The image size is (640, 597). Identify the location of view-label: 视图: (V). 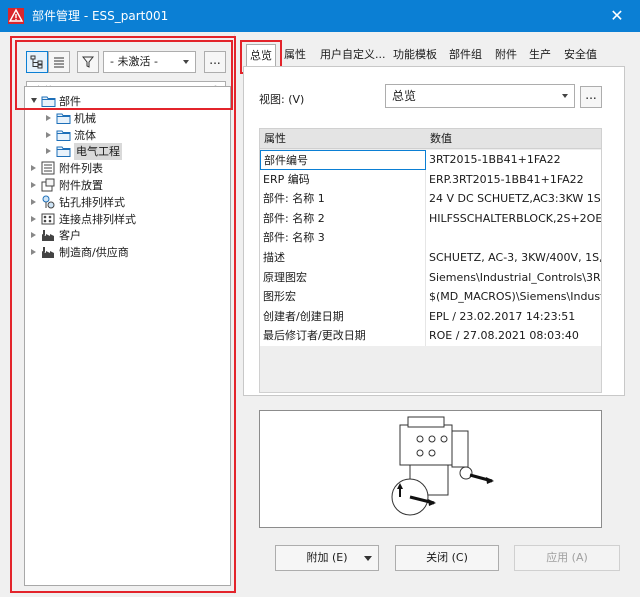
(282, 99).